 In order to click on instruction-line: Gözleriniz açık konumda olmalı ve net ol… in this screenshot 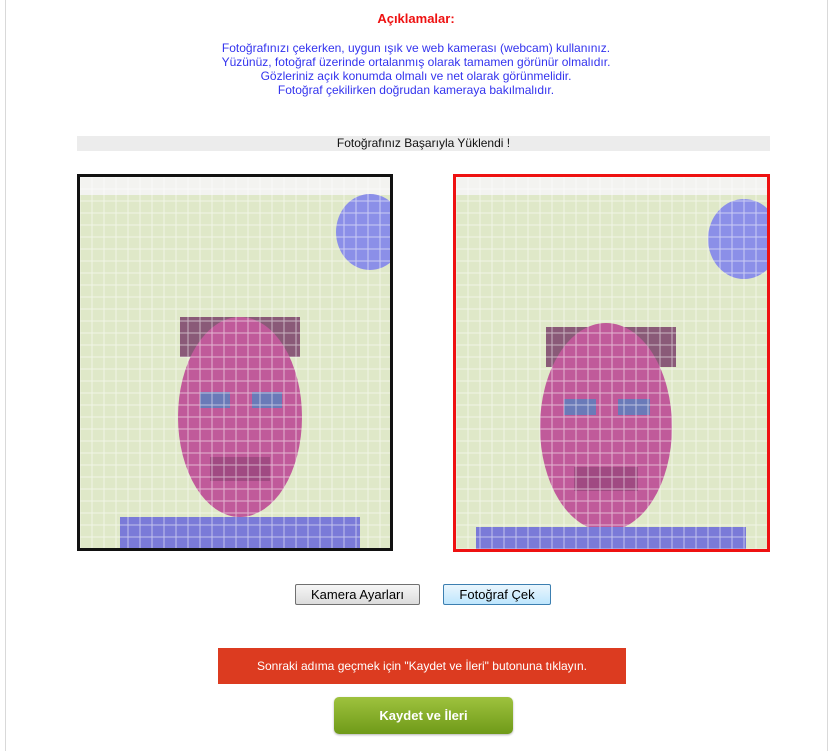, I will do `click(416, 76)`.